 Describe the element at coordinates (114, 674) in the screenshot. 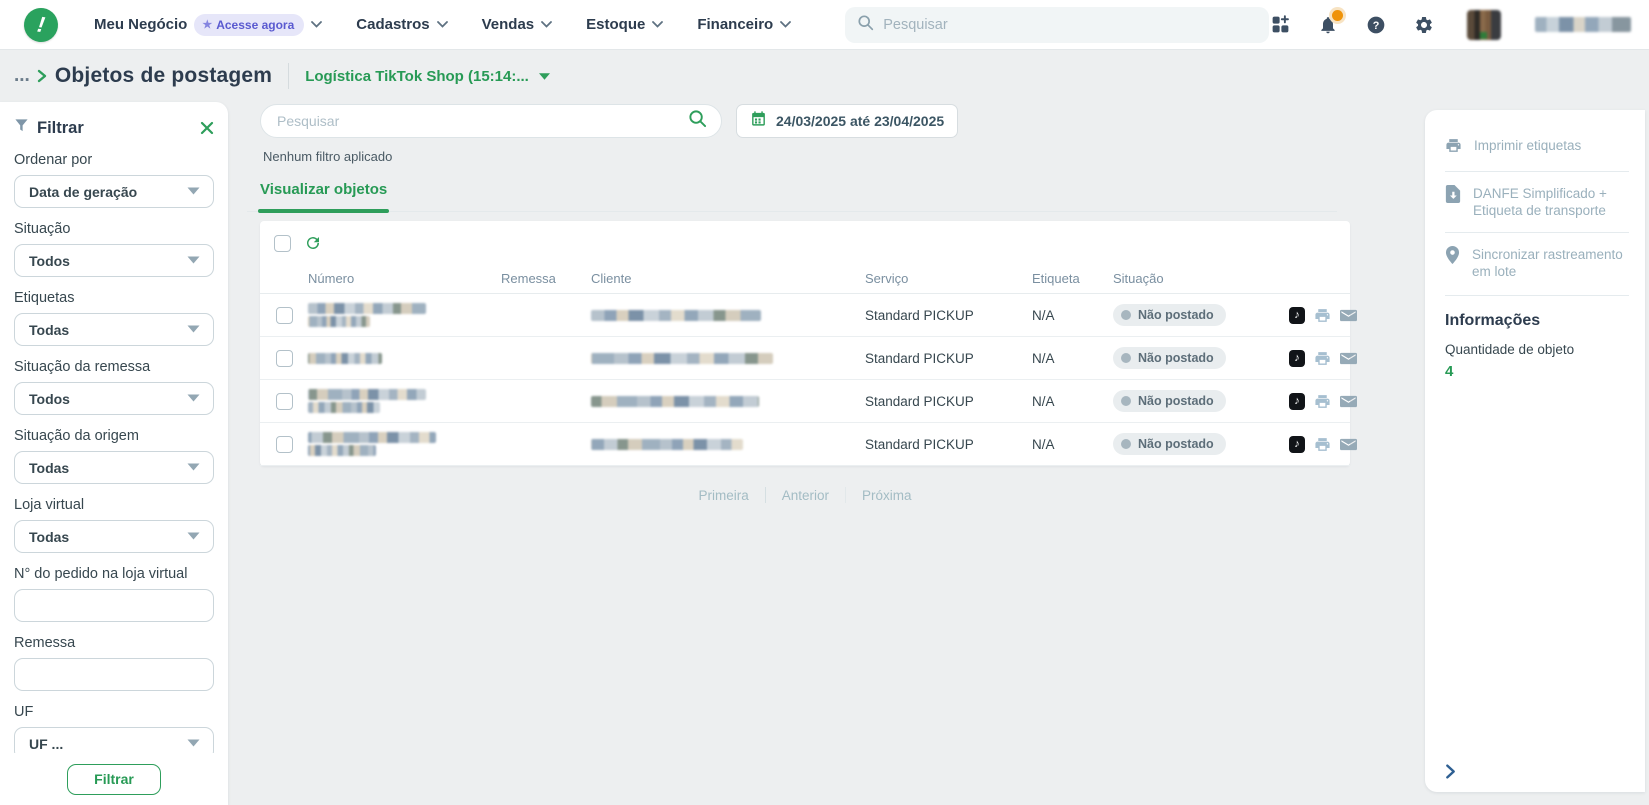

I see `input-remessa` at that location.